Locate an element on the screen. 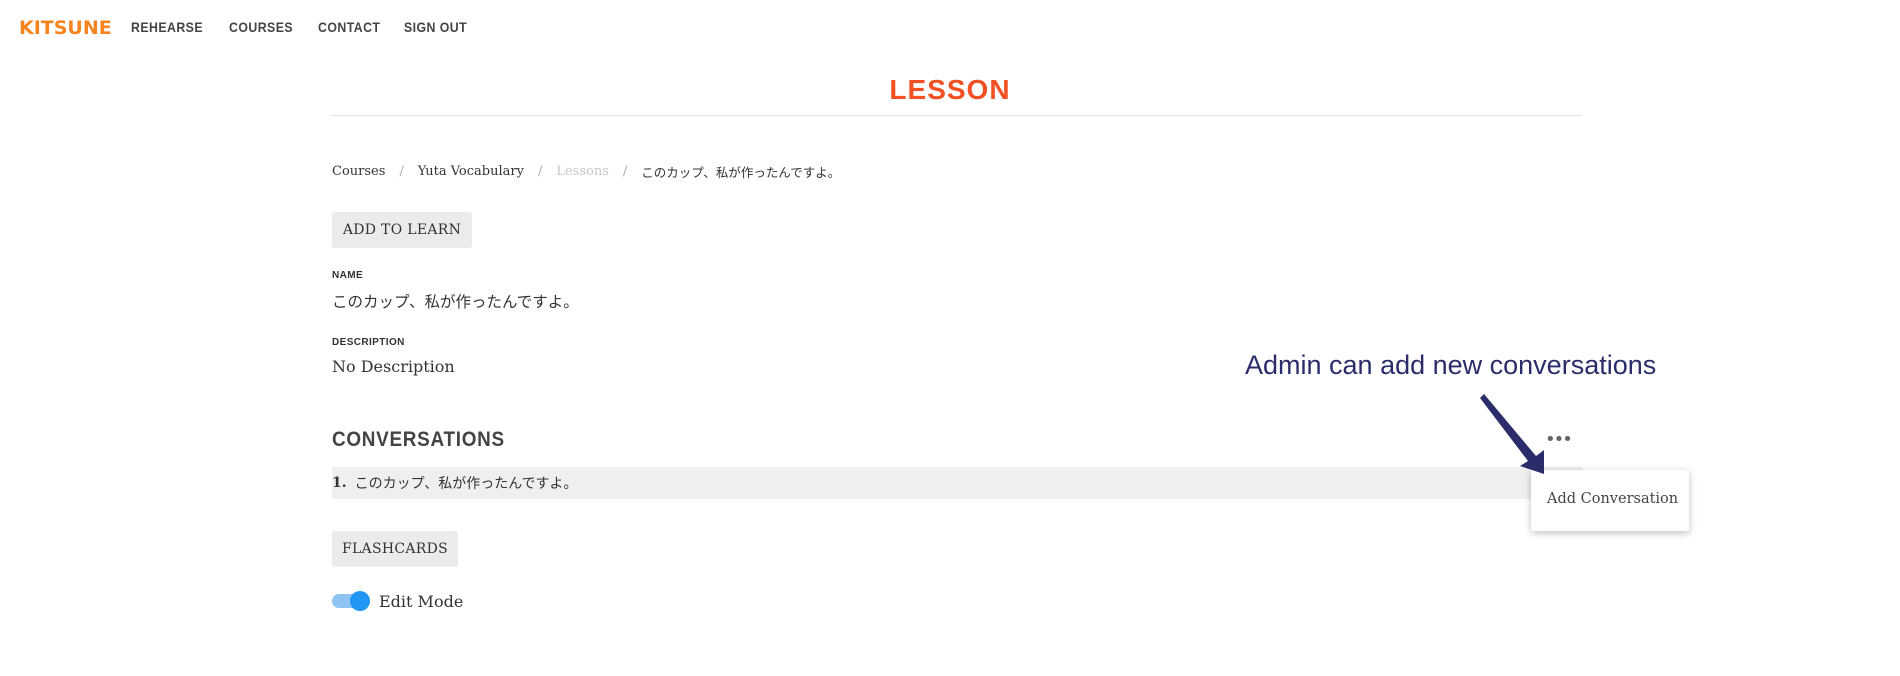 The height and width of the screenshot is (676, 1900). annotation-arrow-icon is located at coordinates (1512, 434).